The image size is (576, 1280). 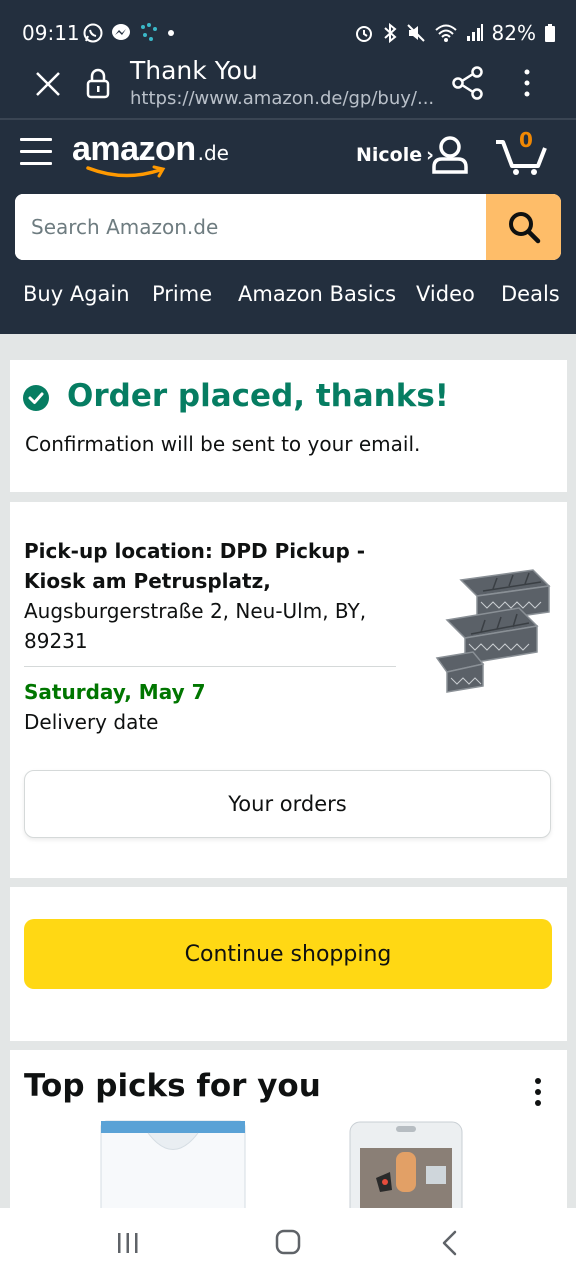 I want to click on search-button, so click(x=523, y=227).